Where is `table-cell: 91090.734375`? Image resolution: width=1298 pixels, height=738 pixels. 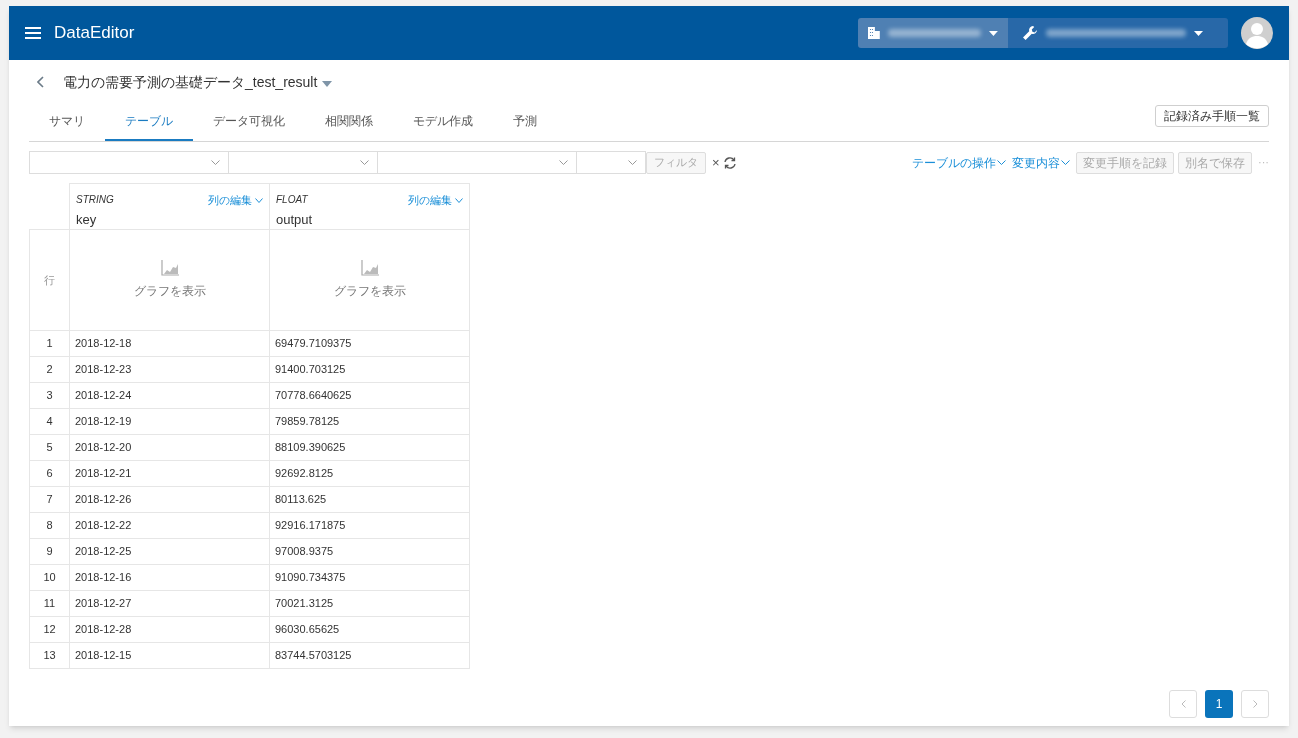 table-cell: 91090.734375 is located at coordinates (369, 577).